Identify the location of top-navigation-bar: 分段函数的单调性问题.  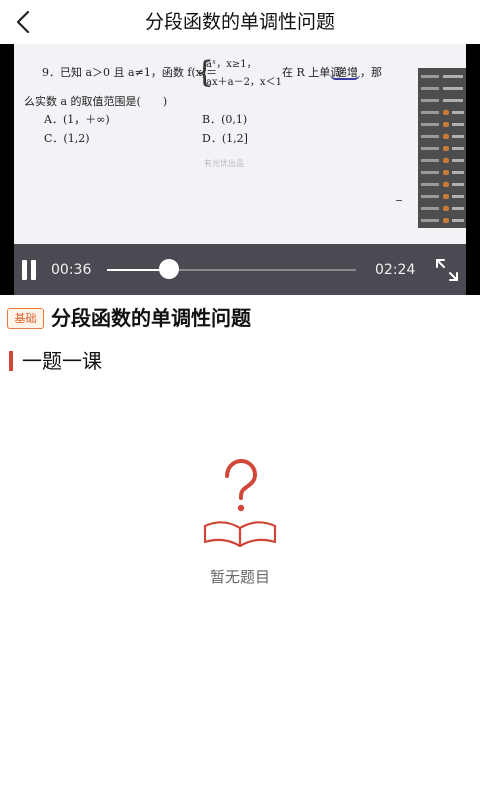
(240, 22).